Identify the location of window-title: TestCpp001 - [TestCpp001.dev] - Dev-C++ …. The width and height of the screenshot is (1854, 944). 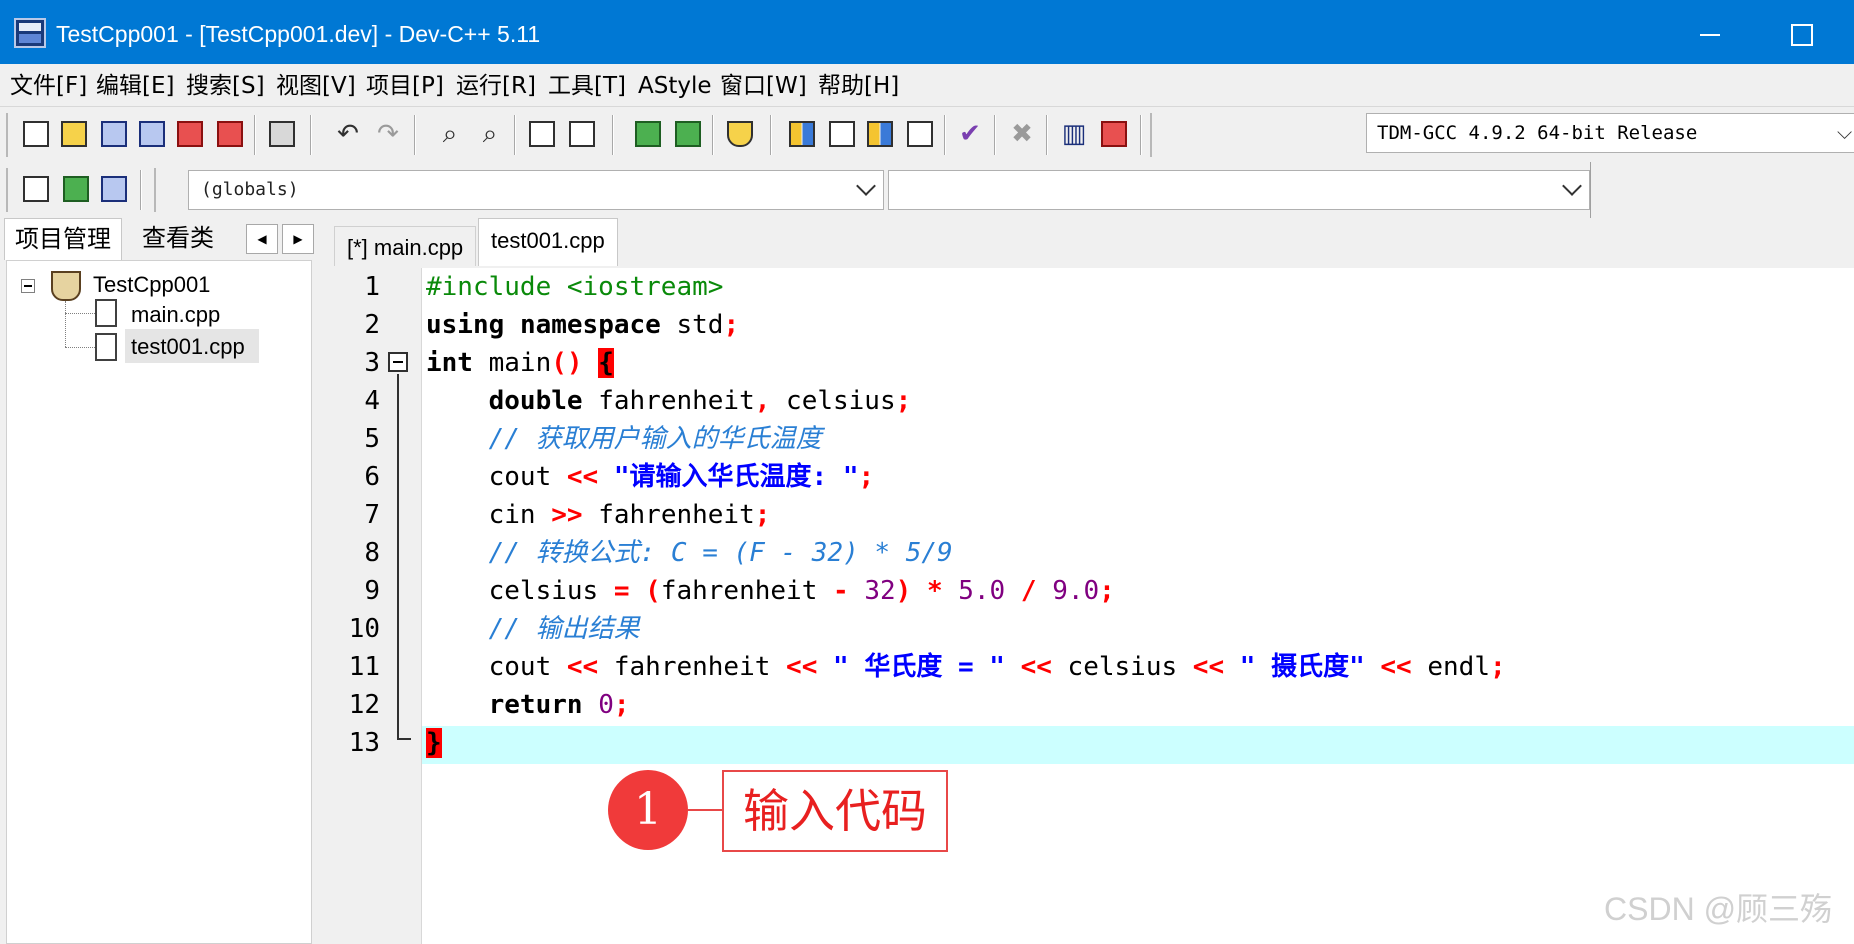
(298, 34).